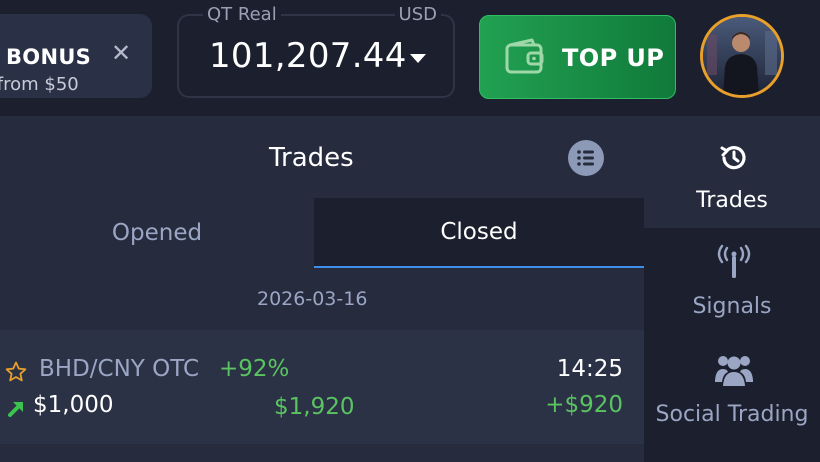  I want to click on trade-result: $1,920, so click(314, 407).